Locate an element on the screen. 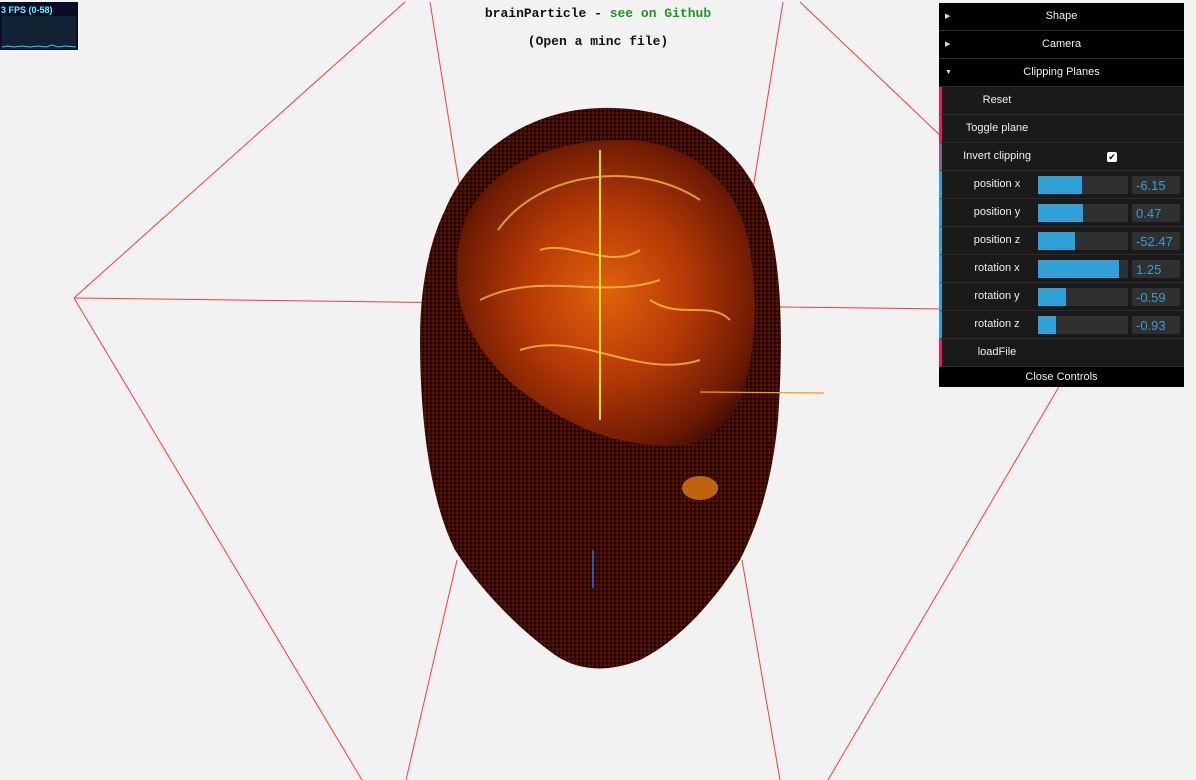 This screenshot has height=780, width=1196. rotation-y-input: -0.59 is located at coordinates (1156, 297).